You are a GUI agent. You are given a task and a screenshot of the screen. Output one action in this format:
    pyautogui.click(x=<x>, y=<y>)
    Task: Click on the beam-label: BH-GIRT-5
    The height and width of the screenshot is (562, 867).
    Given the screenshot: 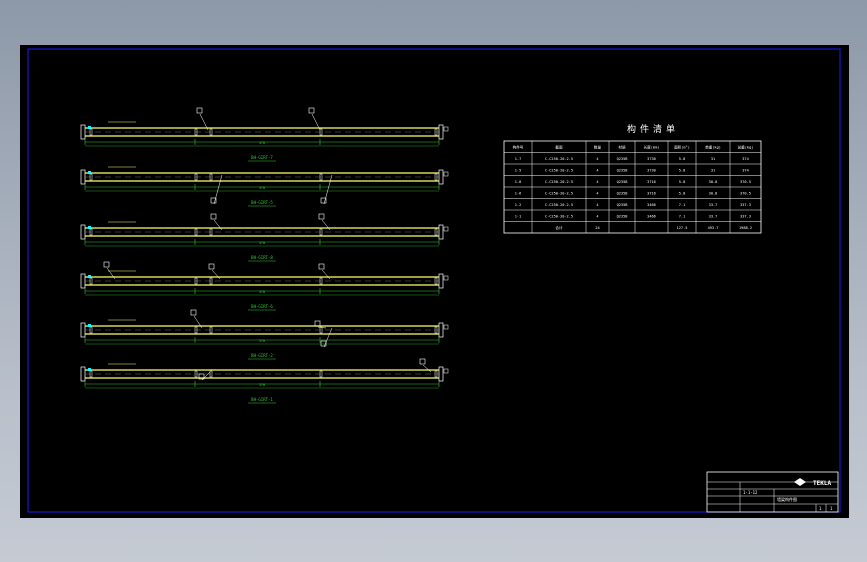 What is the action you would take?
    pyautogui.click(x=262, y=202)
    